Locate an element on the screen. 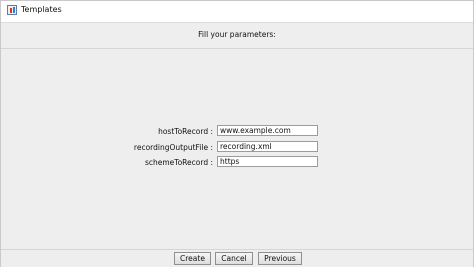 This screenshot has width=474, height=267. scheme-to-record-label-cell: schemeToRecord : is located at coordinates (174, 163).